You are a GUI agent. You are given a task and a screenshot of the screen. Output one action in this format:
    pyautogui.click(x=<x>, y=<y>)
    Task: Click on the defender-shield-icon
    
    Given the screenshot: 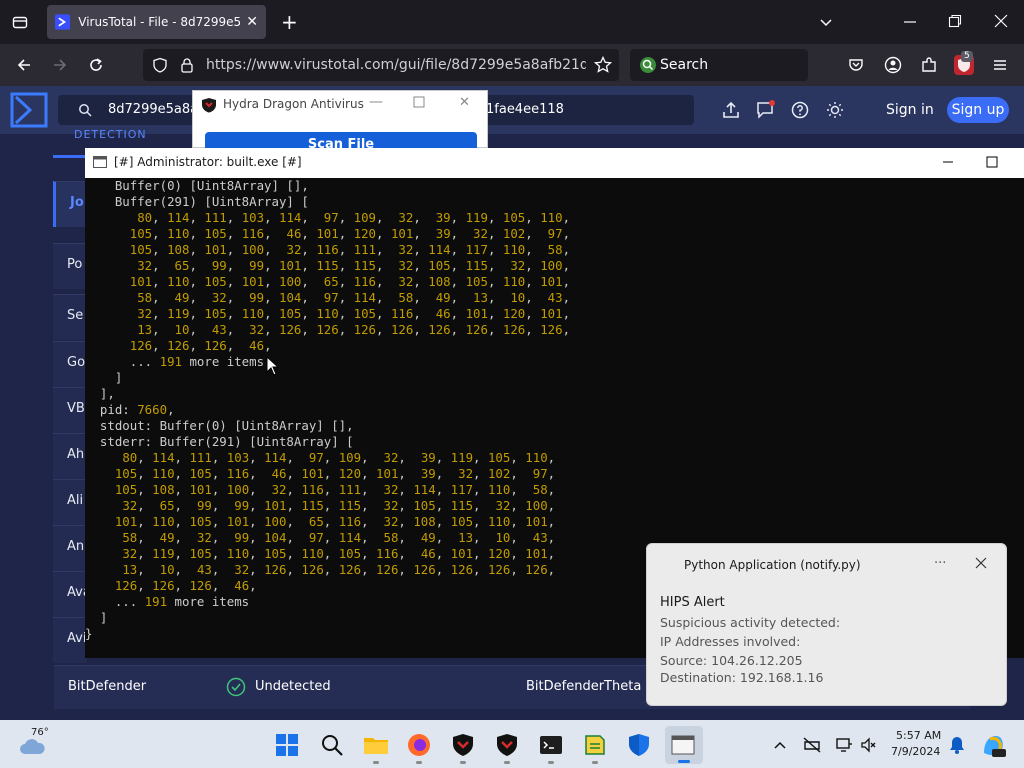 What is the action you would take?
    pyautogui.click(x=639, y=745)
    